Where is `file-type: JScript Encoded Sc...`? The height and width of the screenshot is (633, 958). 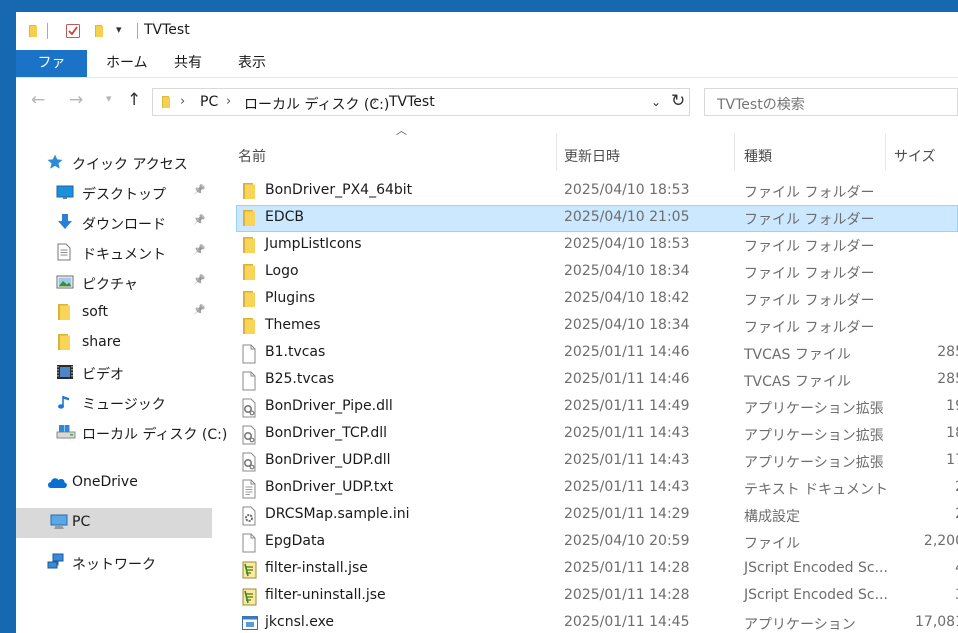 file-type: JScript Encoded Sc... is located at coordinates (816, 595).